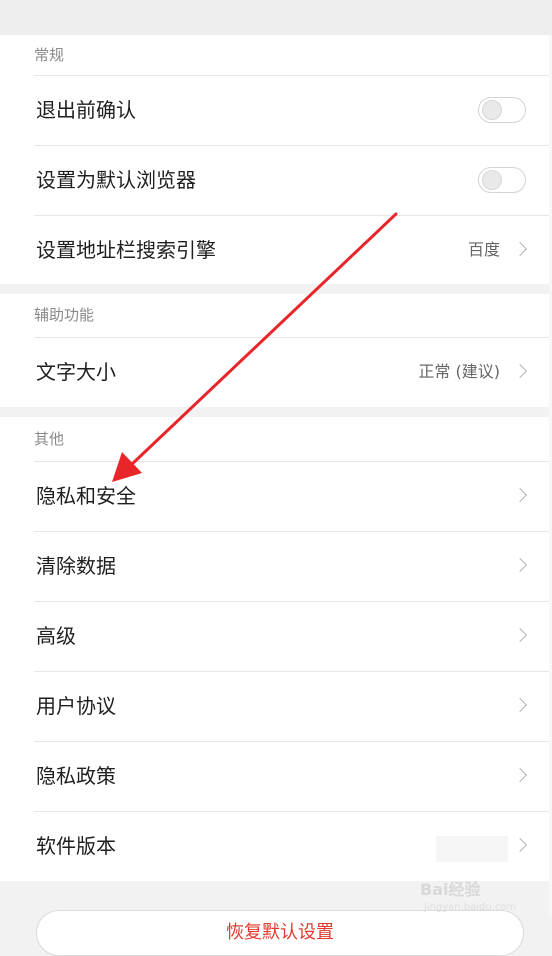 The height and width of the screenshot is (956, 552). Describe the element at coordinates (293, 601) in the screenshot. I see `divider` at that location.